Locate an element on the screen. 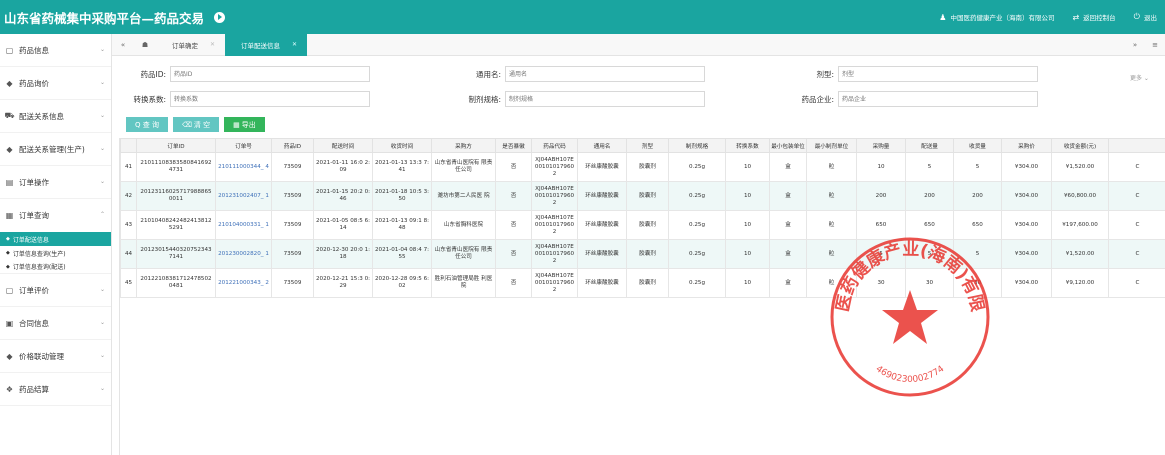  company-input is located at coordinates (938, 99).